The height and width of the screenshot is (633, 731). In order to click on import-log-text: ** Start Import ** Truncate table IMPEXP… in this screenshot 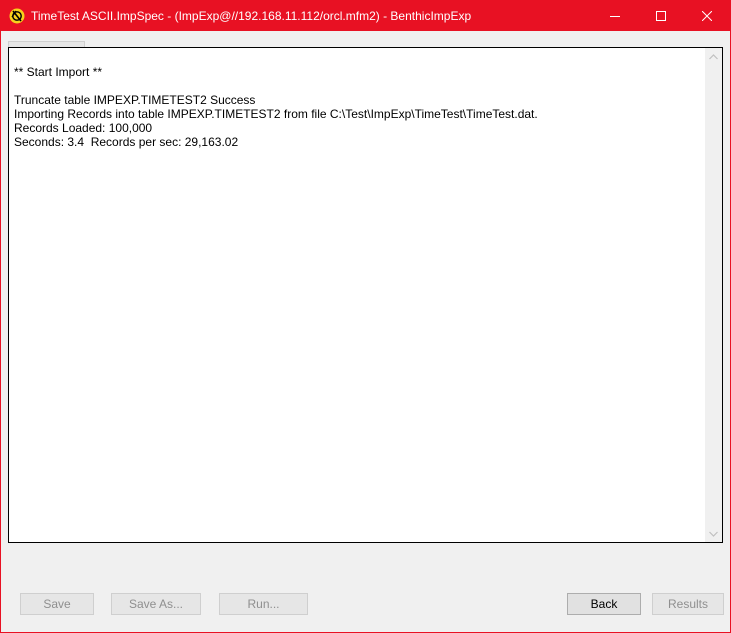, I will do `click(276, 107)`.